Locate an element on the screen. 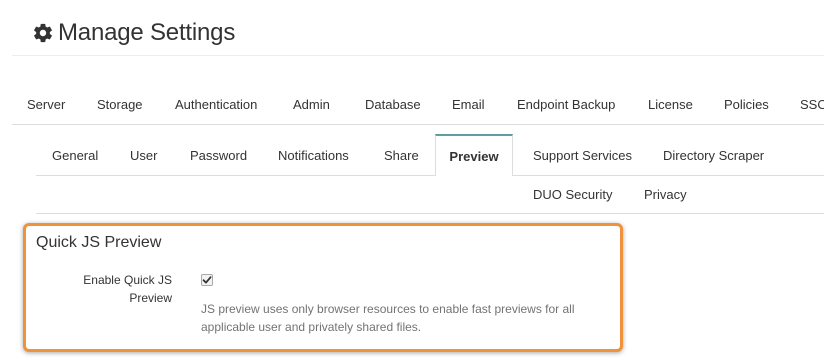 The image size is (824, 358). tab-endpoint-backup: Endpoint Backup is located at coordinates (566, 104).